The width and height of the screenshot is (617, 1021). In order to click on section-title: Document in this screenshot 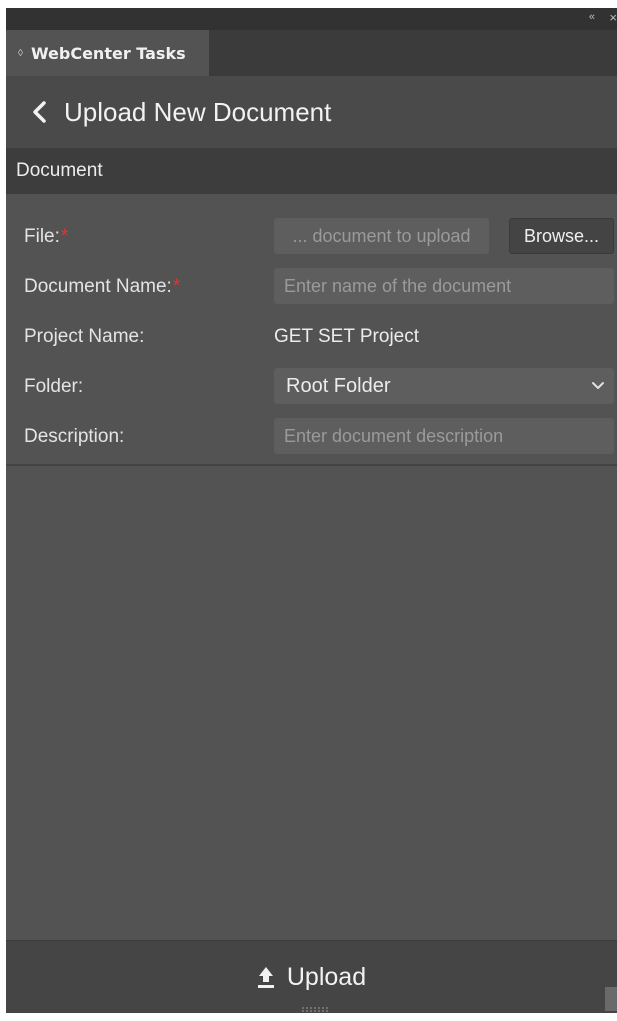, I will do `click(59, 170)`.